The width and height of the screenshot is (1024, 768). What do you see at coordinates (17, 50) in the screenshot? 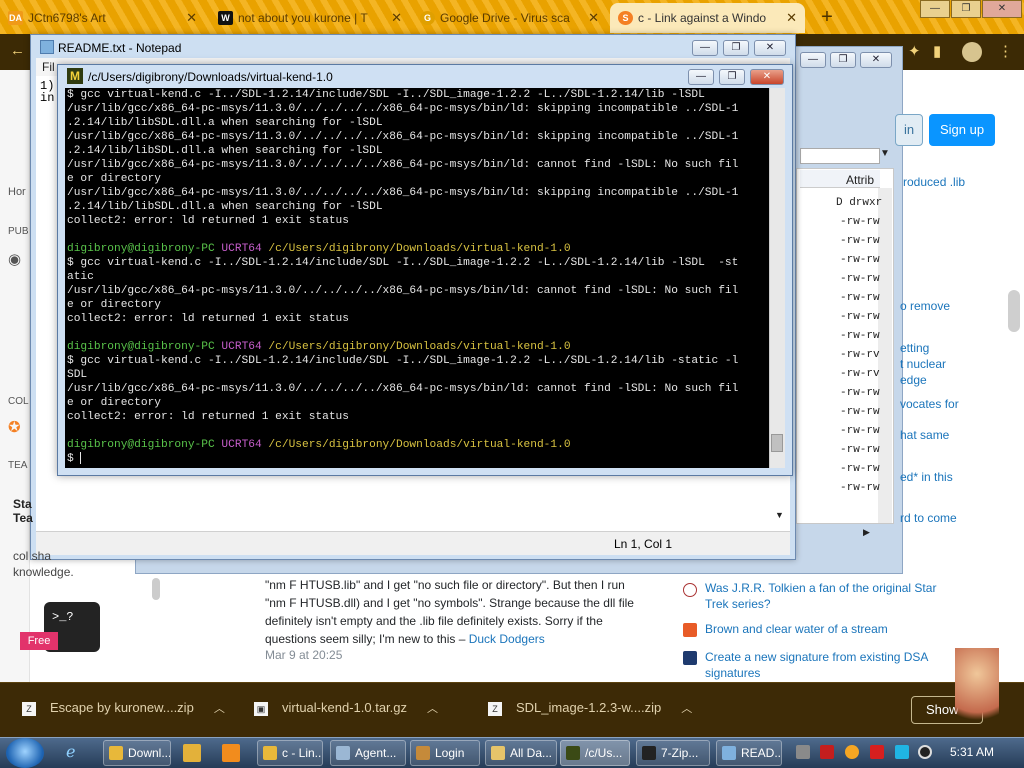
I see `back-icon: ←` at bounding box center [17, 50].